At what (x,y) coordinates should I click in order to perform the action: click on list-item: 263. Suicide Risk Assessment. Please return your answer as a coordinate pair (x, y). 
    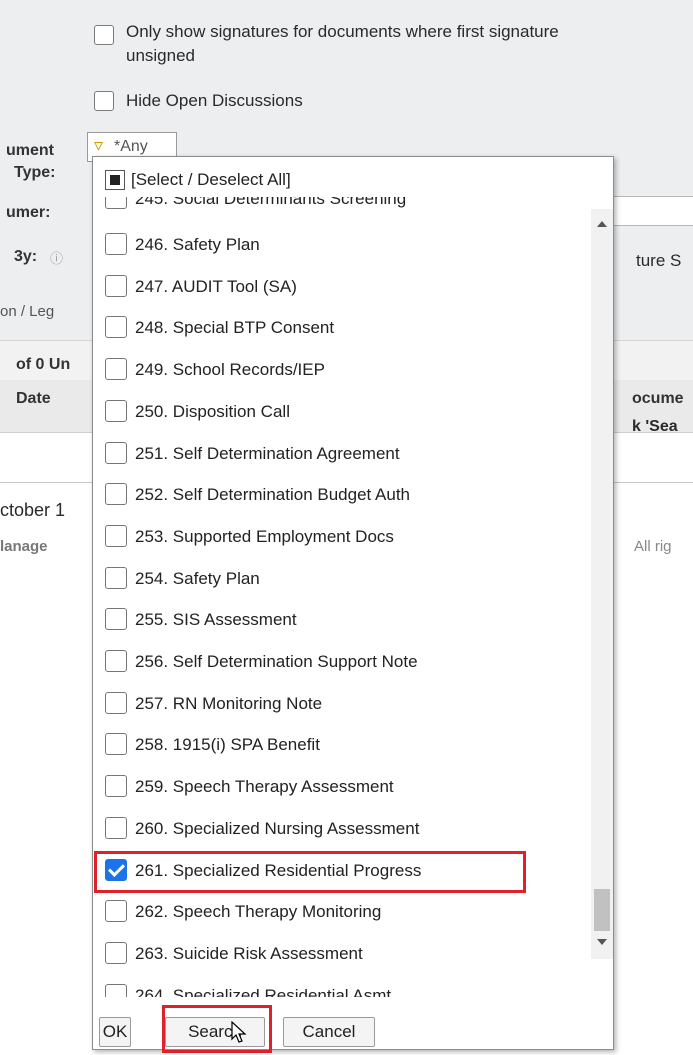
    Looking at the image, I should click on (342, 954).